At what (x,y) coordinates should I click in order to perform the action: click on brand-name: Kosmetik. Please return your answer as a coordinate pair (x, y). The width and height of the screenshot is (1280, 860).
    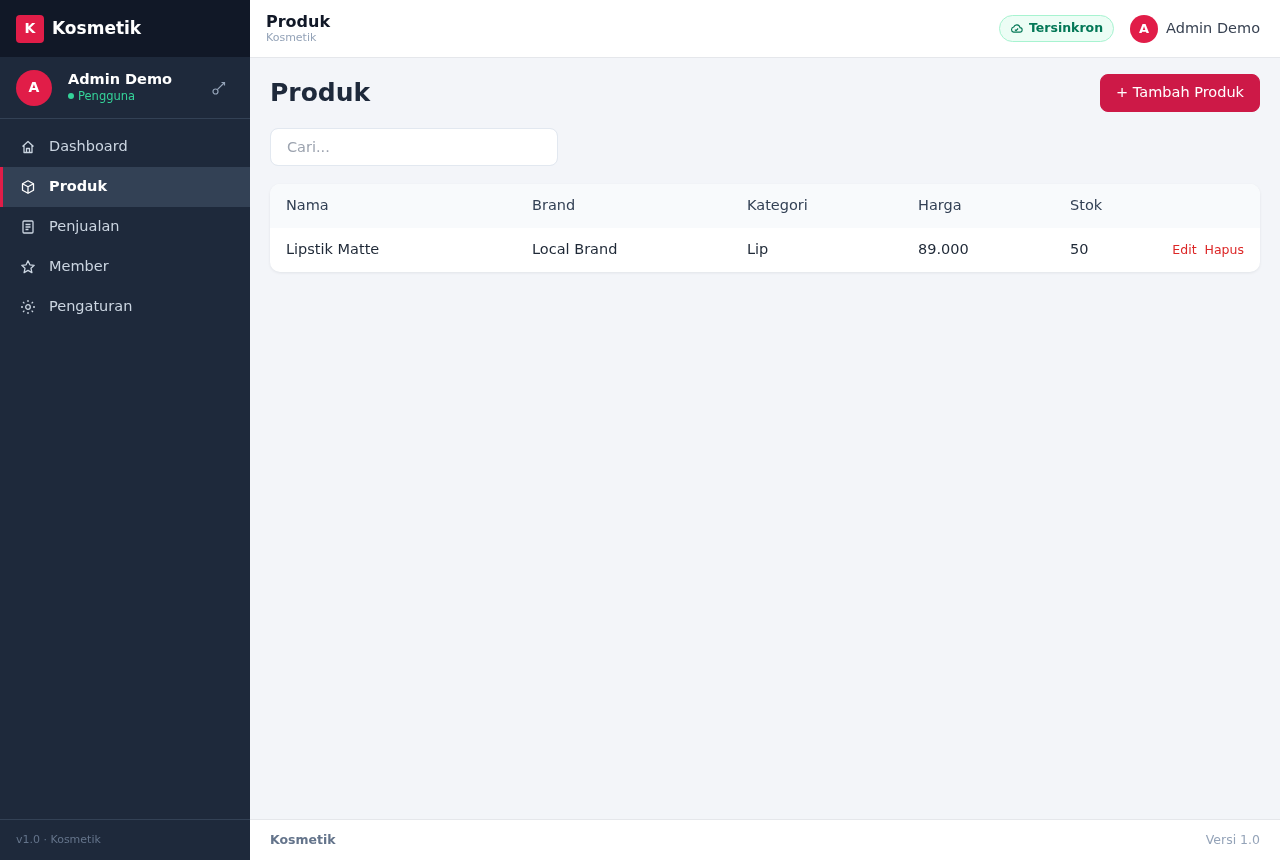
    Looking at the image, I should click on (97, 28).